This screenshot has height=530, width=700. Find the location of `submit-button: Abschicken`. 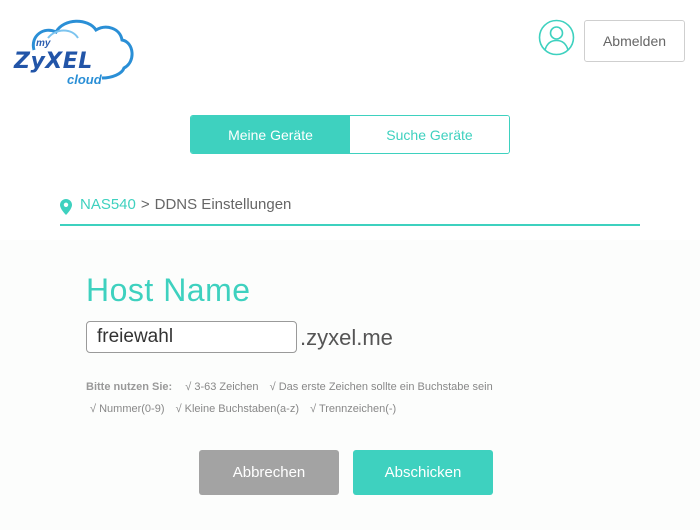

submit-button: Abschicken is located at coordinates (423, 472).